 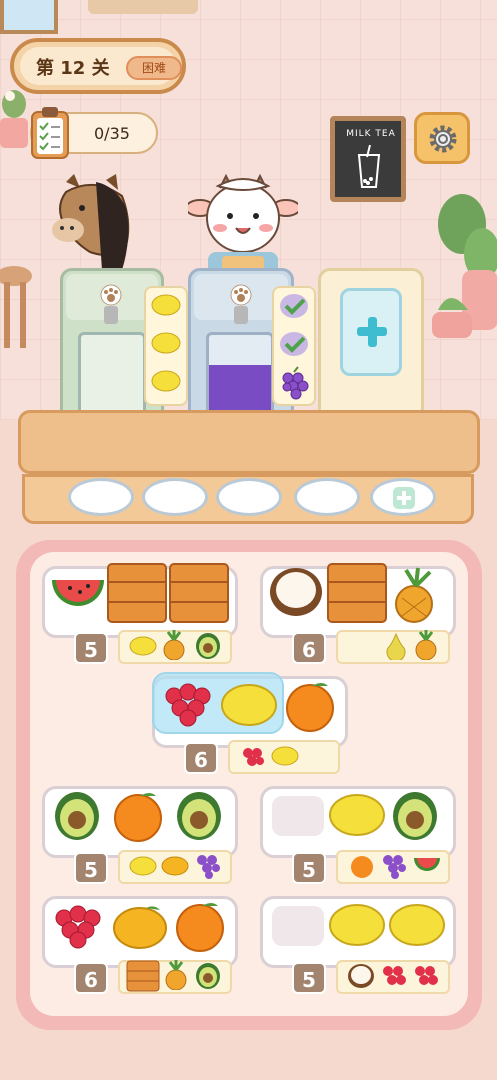 I want to click on pear-icon, so click(x=396, y=646).